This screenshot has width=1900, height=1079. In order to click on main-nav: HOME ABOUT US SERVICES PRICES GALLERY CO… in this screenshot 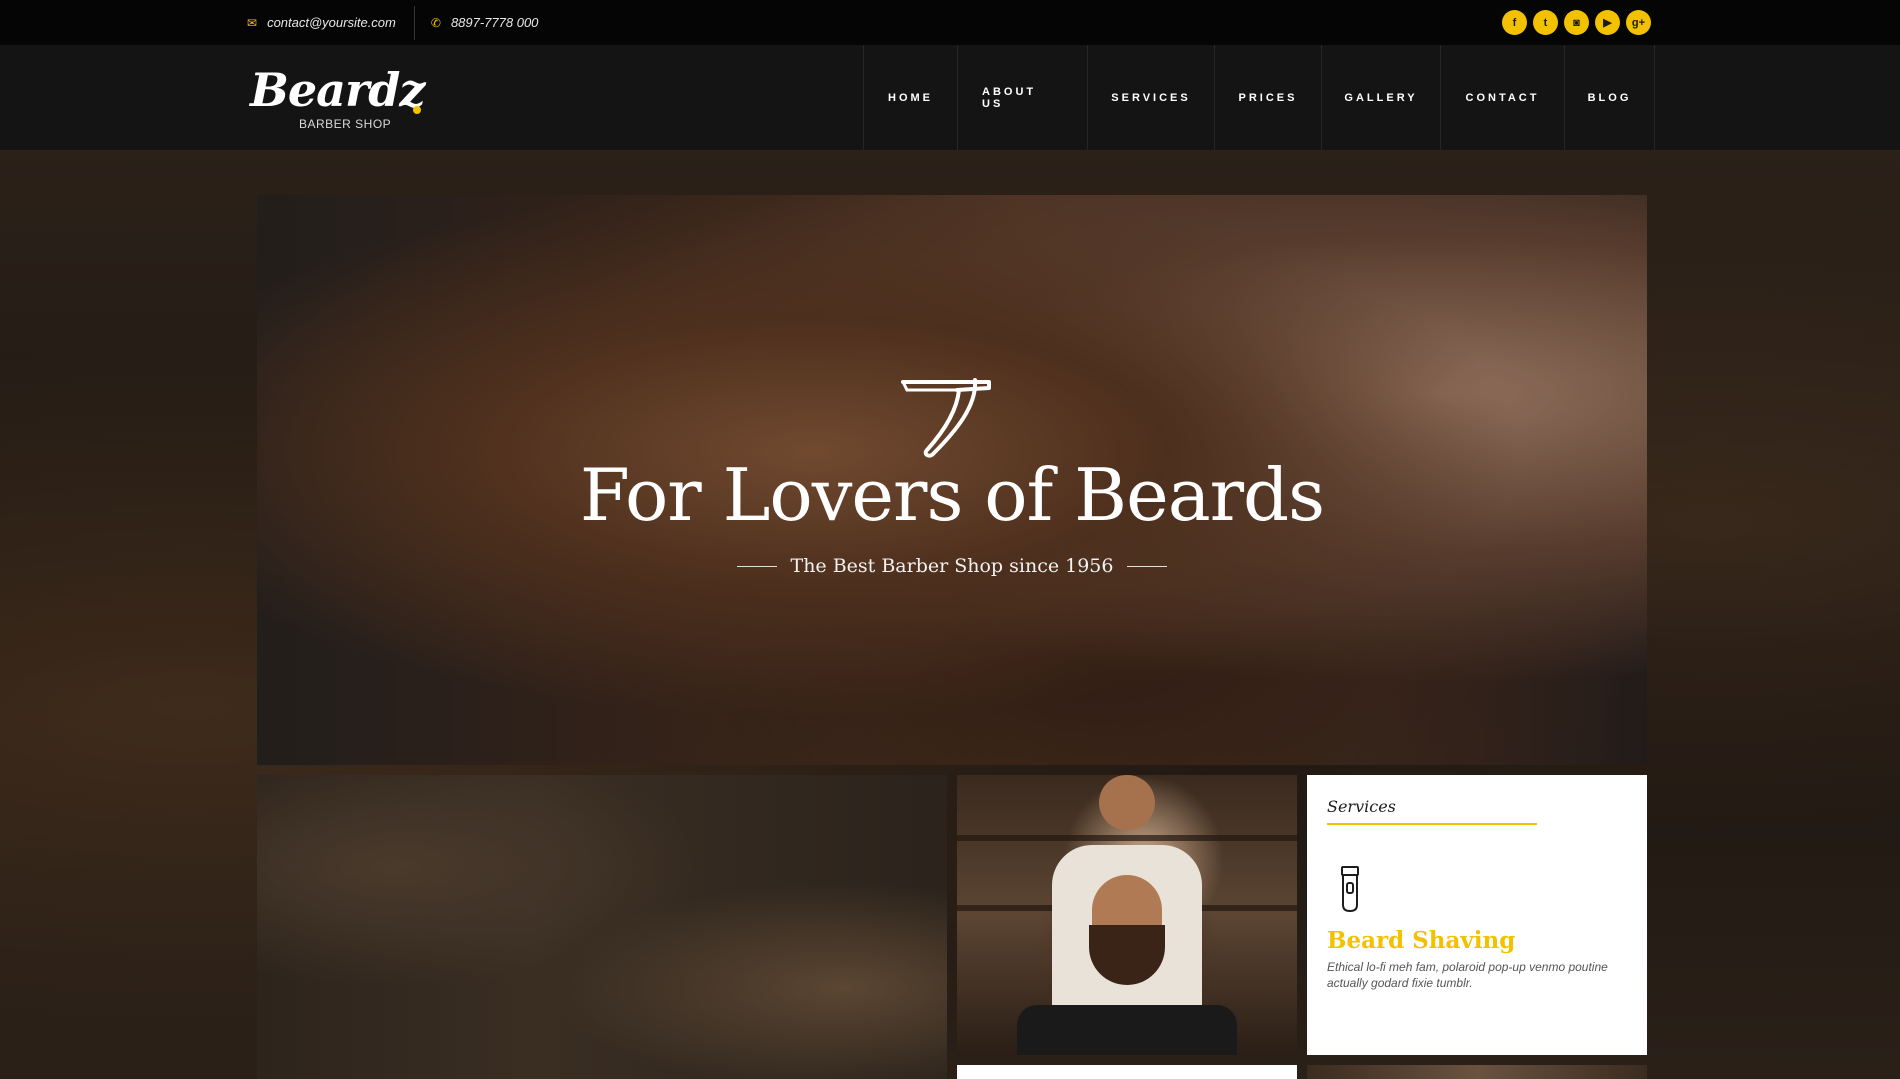, I will do `click(1259, 97)`.